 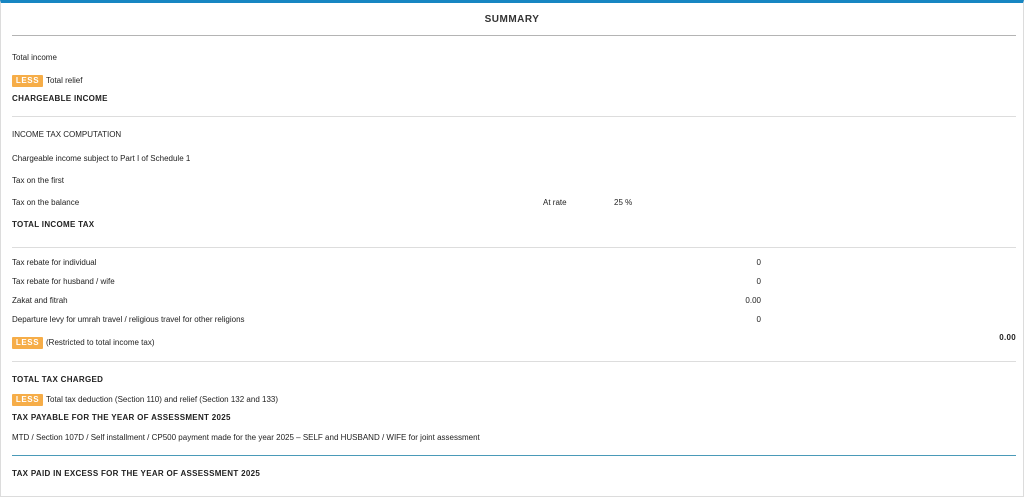 What do you see at coordinates (514, 35) in the screenshot?
I see `title-divider` at bounding box center [514, 35].